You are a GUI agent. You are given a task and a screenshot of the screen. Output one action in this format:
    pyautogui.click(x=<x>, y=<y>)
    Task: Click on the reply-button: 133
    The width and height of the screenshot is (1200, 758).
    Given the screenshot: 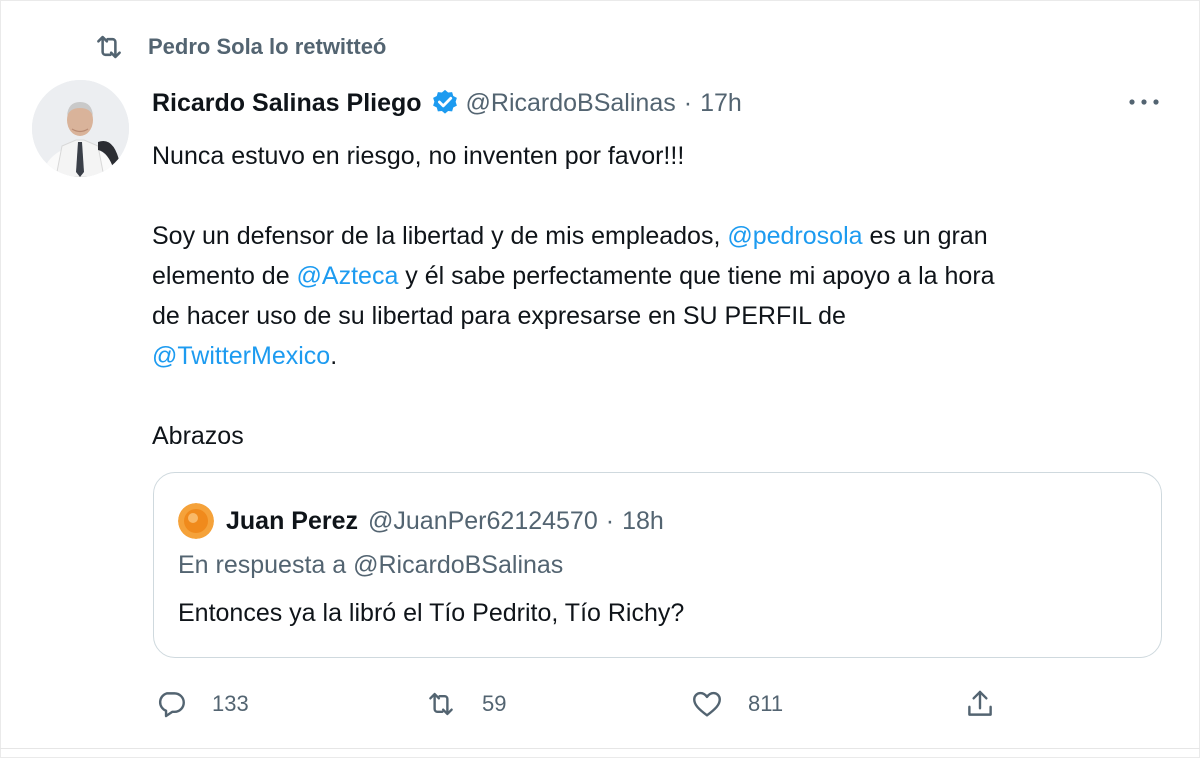 What is the action you would take?
    pyautogui.click(x=201, y=704)
    